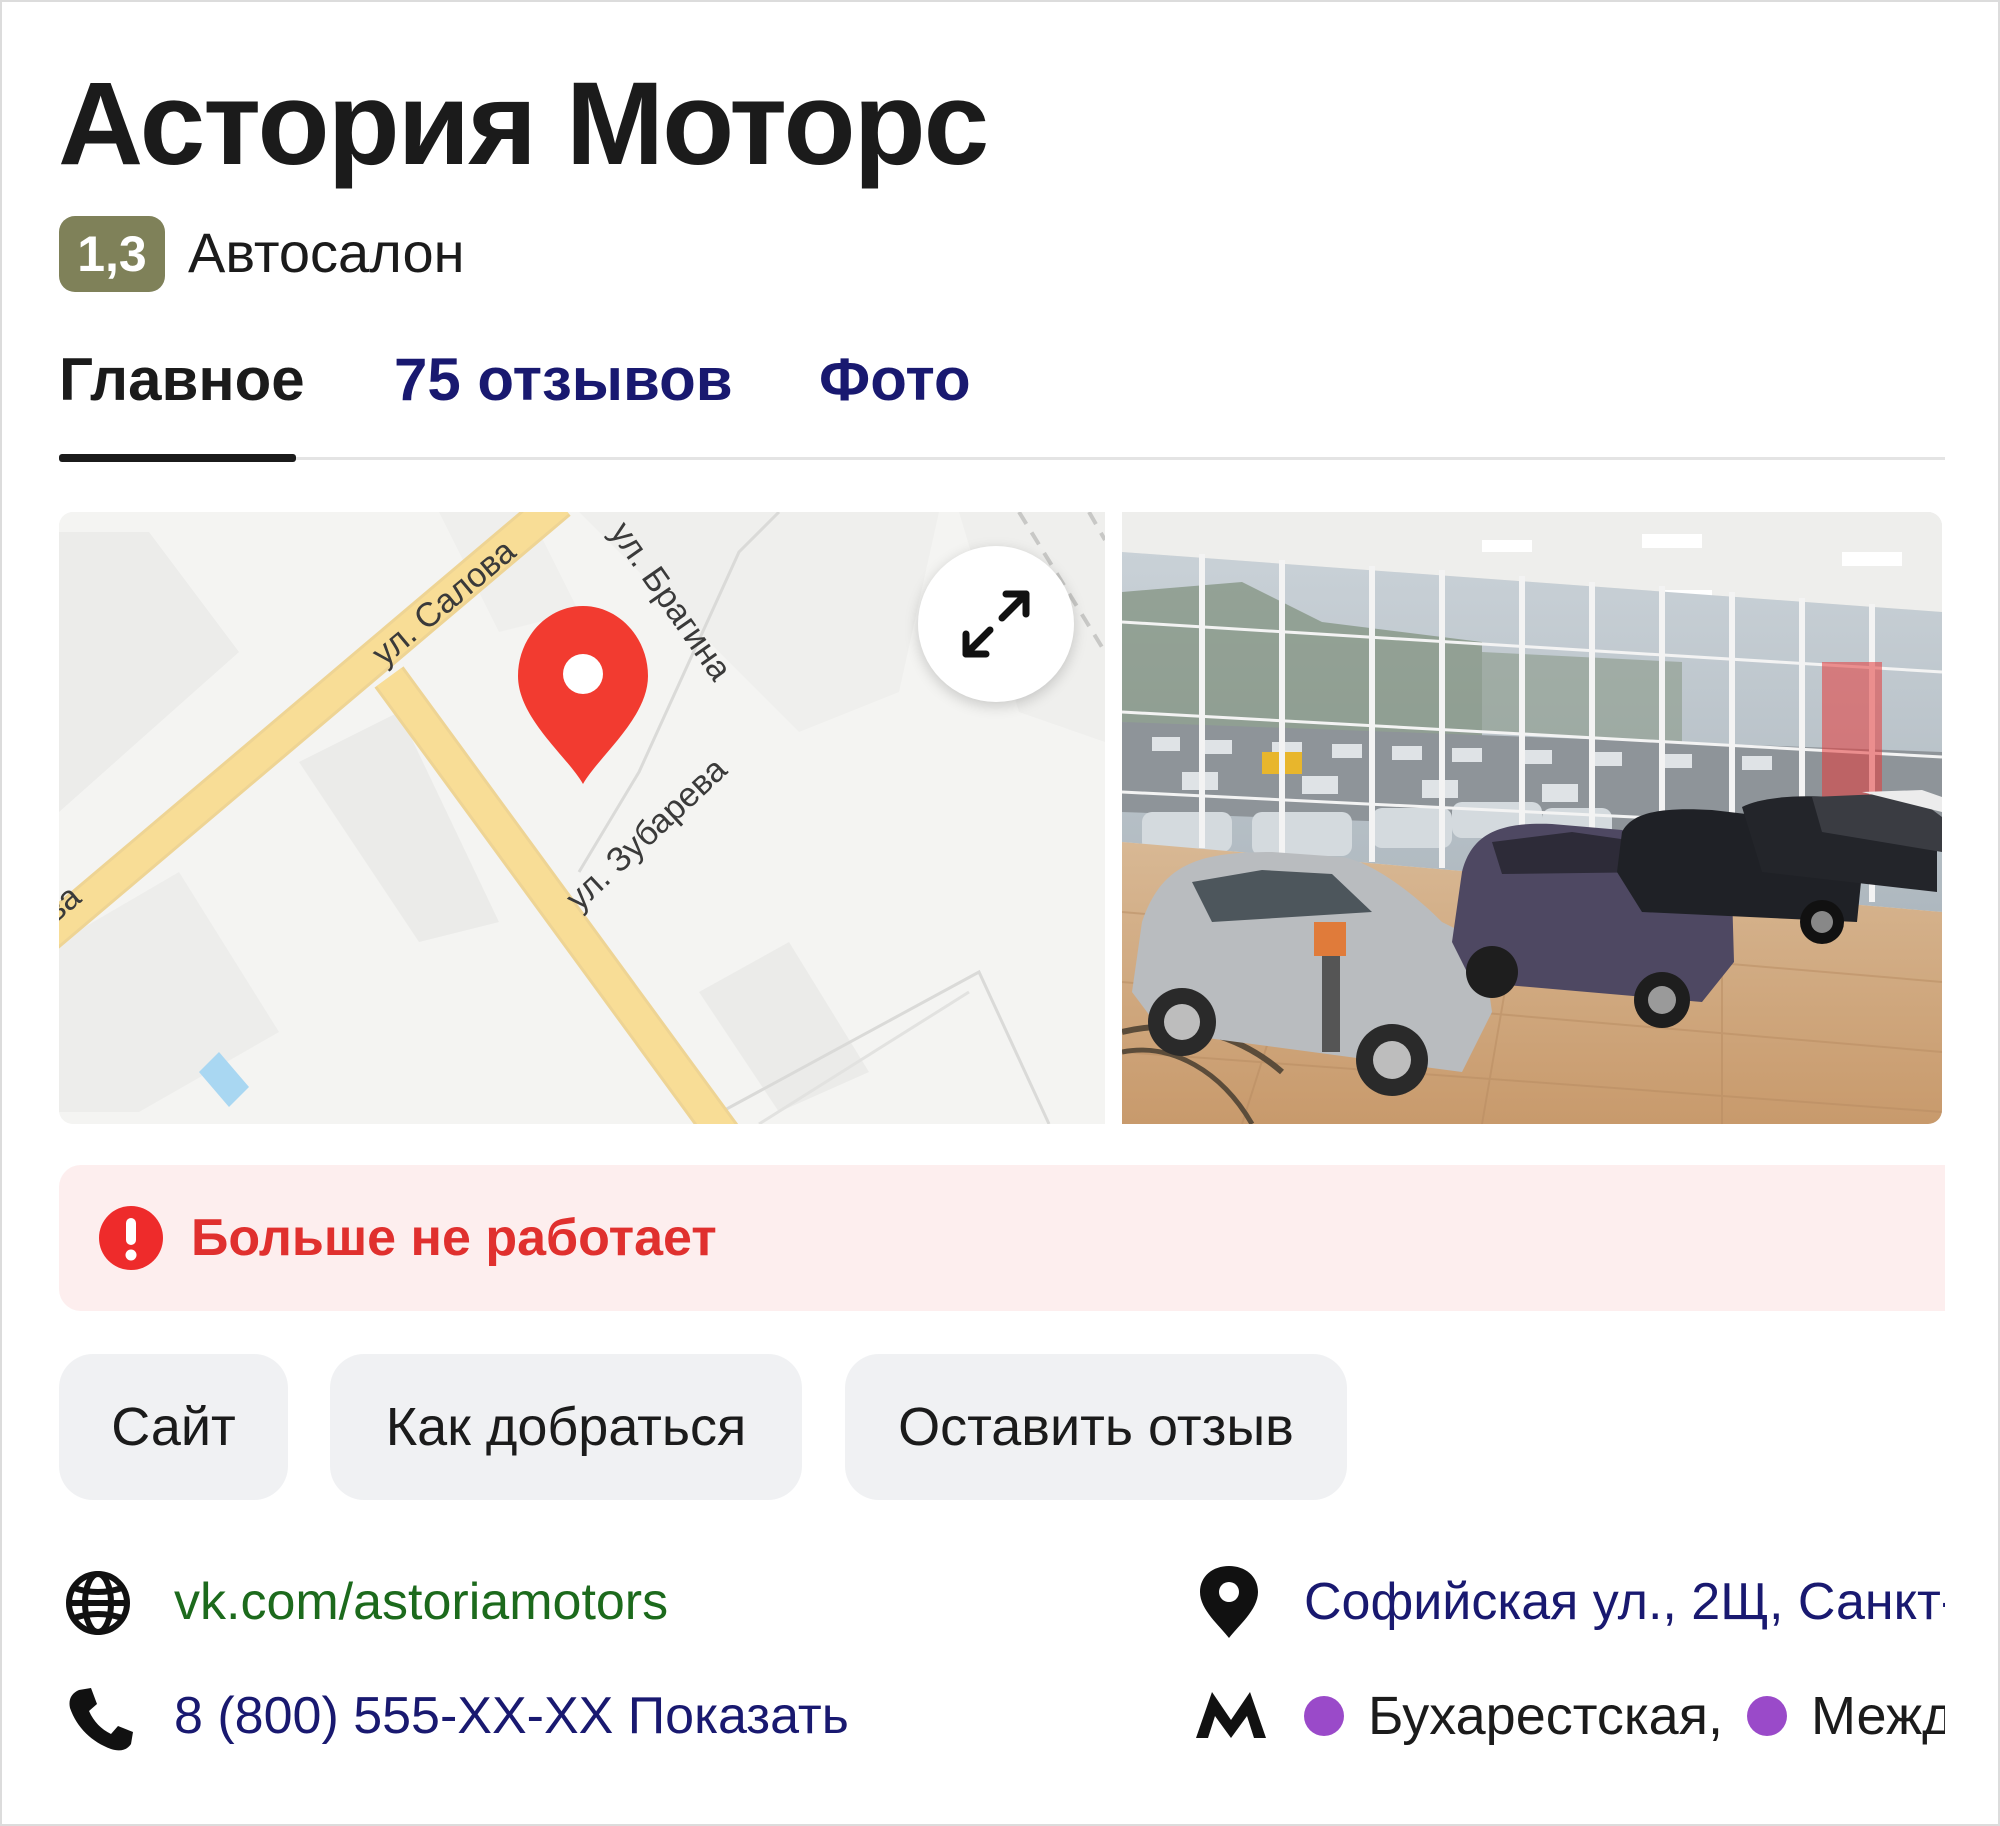 This screenshot has height=1826, width=2000. Describe the element at coordinates (563, 380) in the screenshot. I see `tab-reviews: 75 отзывов` at that location.